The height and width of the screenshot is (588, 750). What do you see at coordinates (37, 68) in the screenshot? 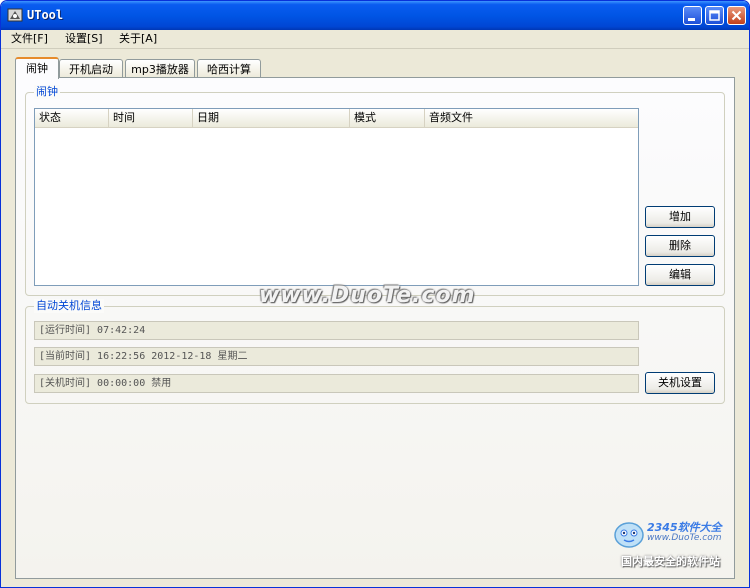
I see `tab-alarm: 闹钟` at bounding box center [37, 68].